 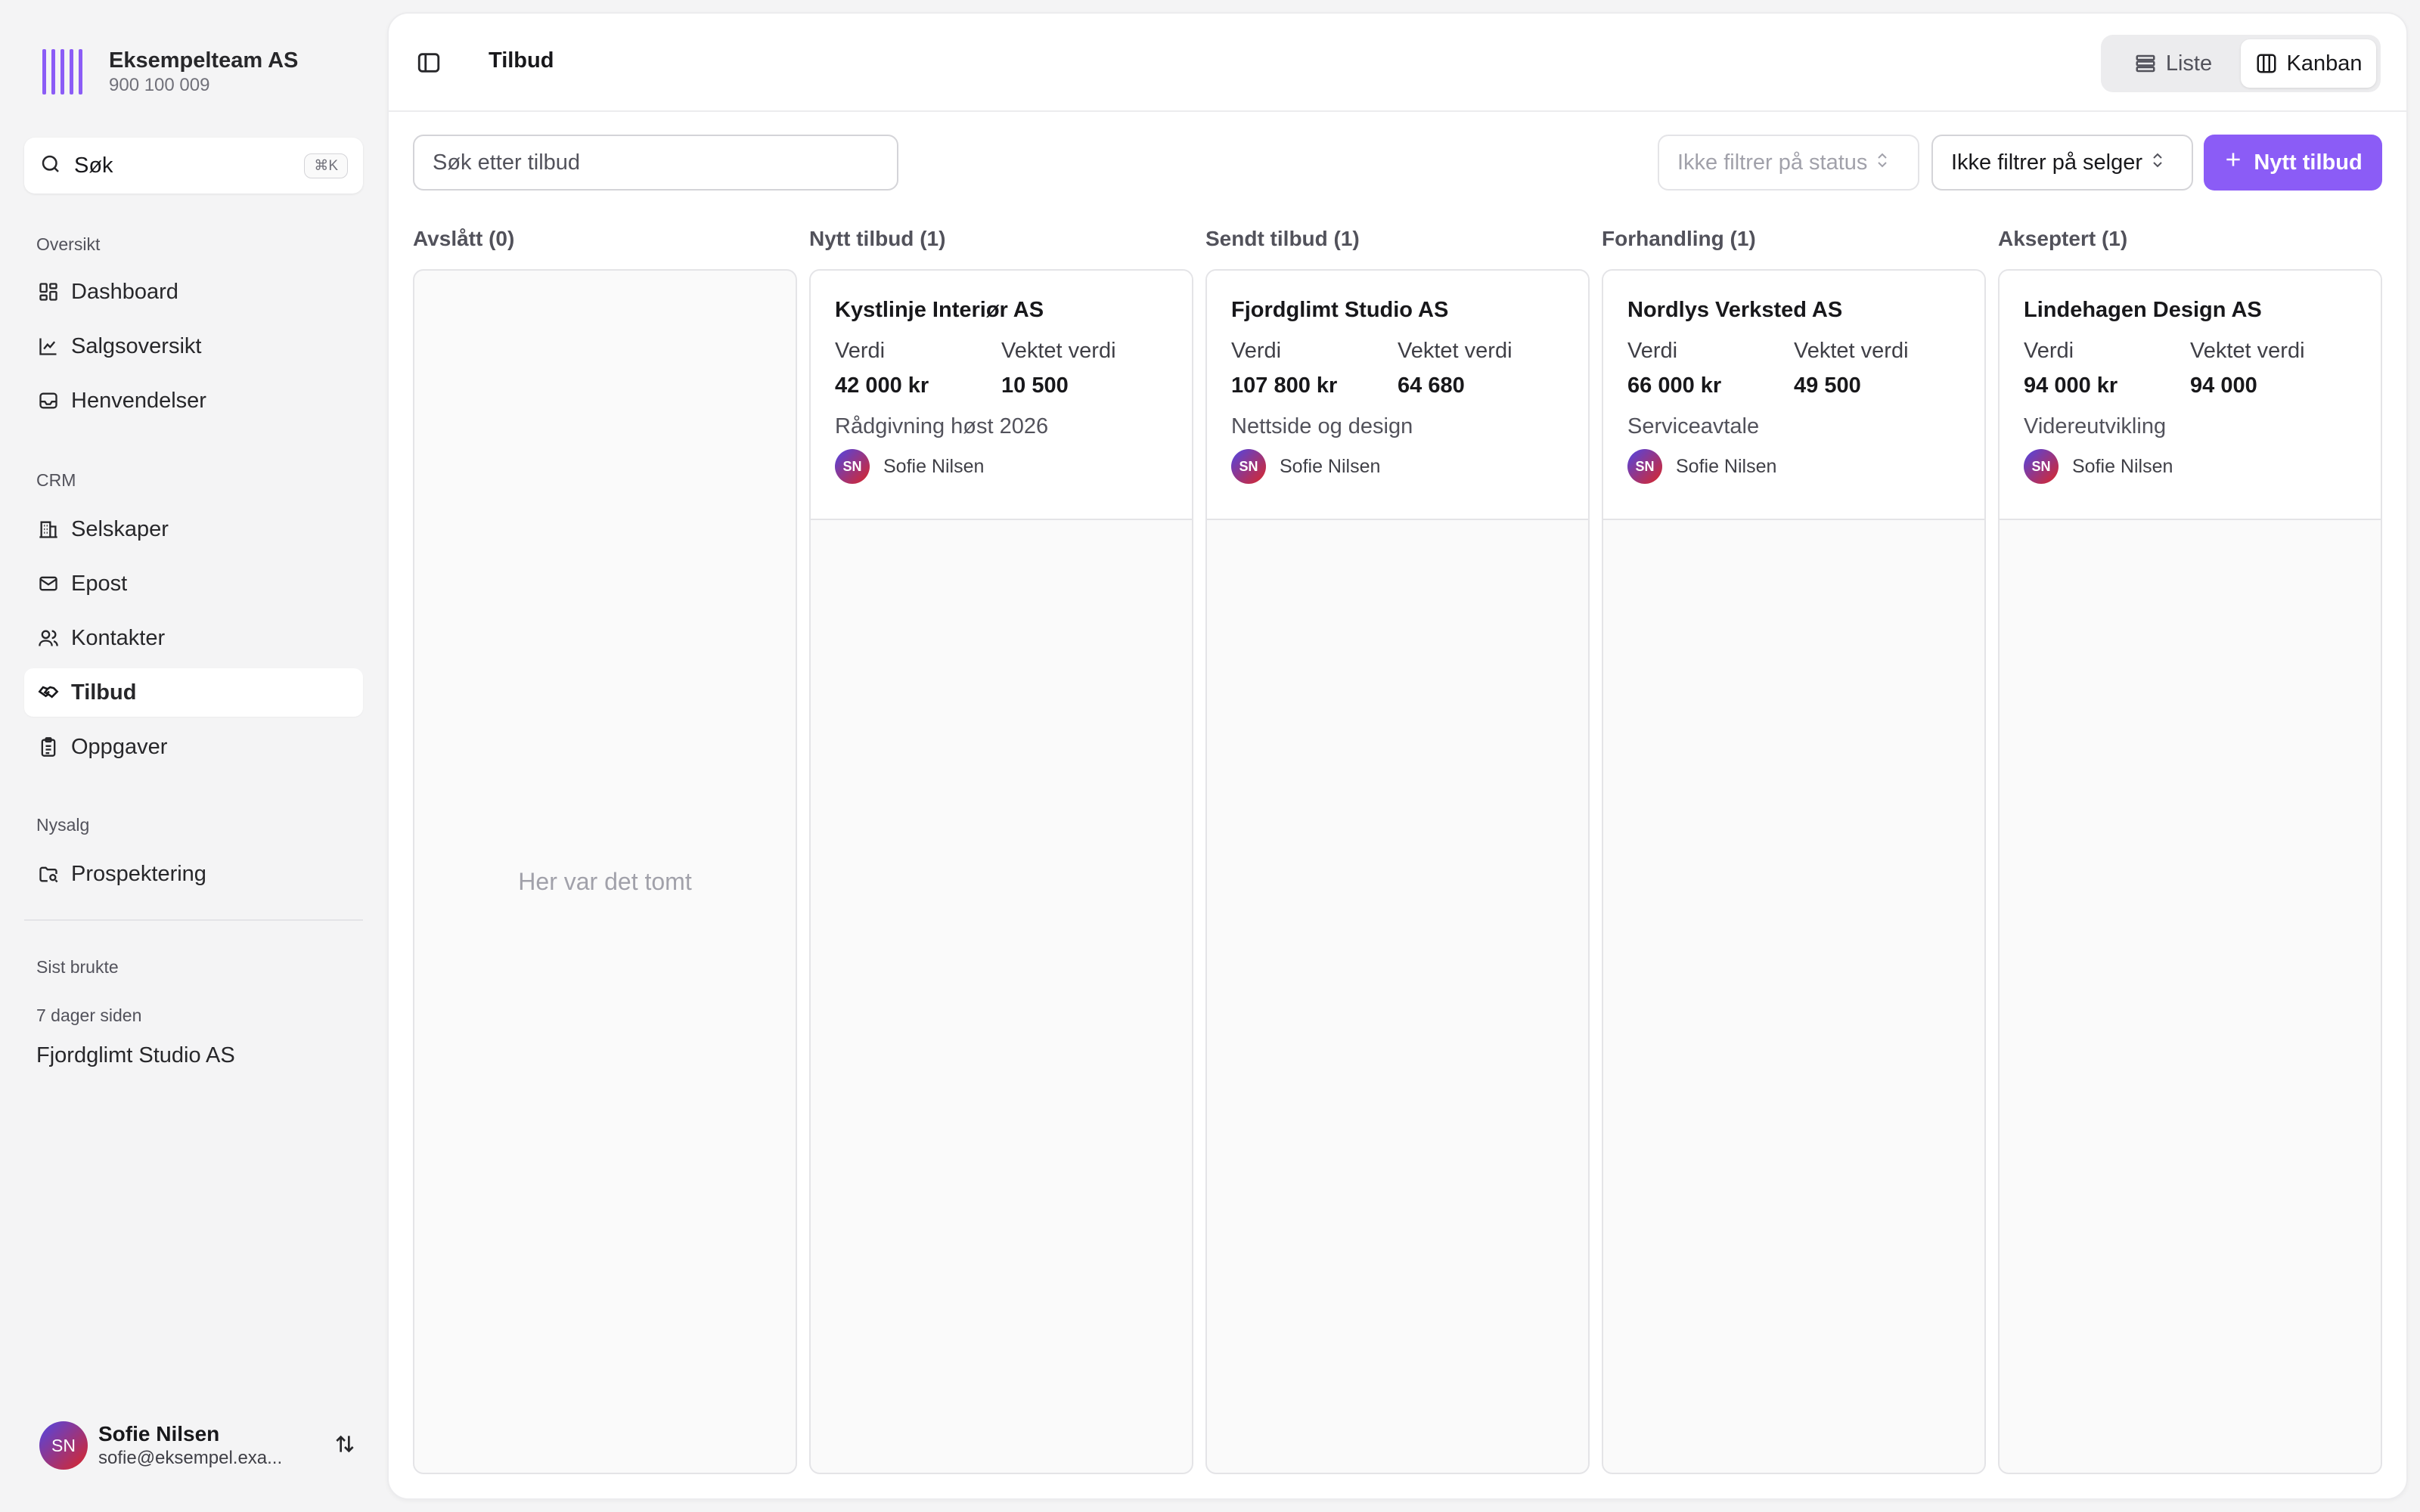 I want to click on page-title: Tilbud, so click(x=521, y=60).